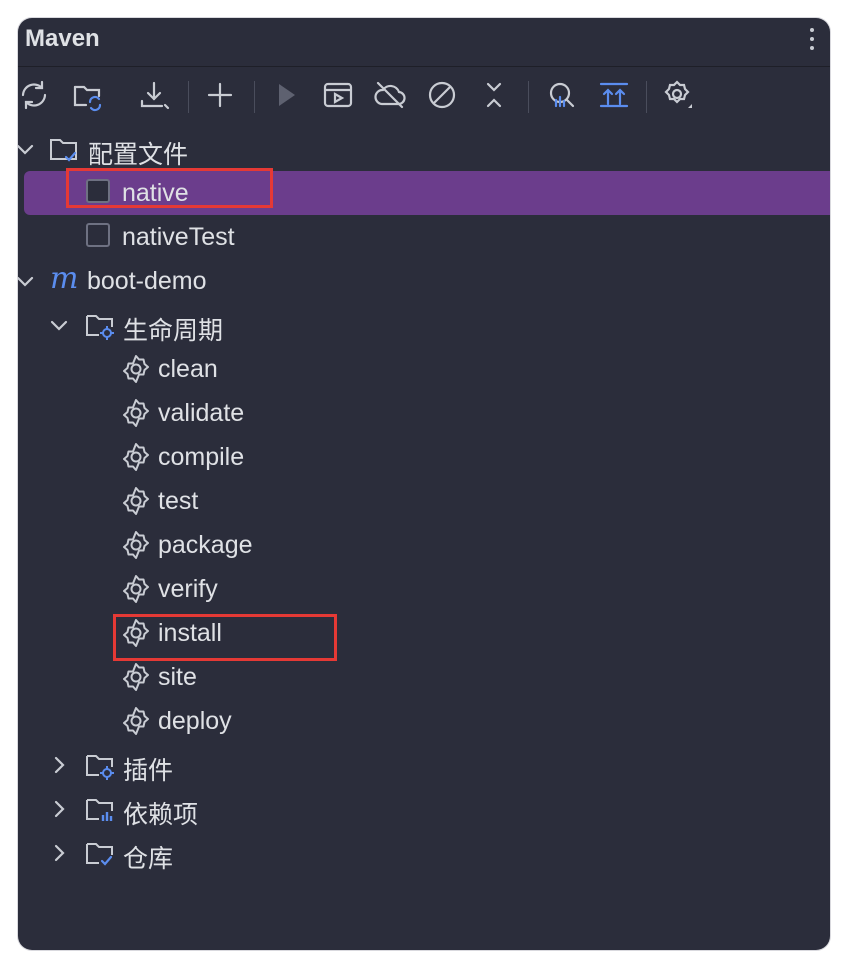 The height and width of the screenshot is (968, 848). Describe the element at coordinates (424, 42) in the screenshot. I see `panel-header: Maven` at that location.